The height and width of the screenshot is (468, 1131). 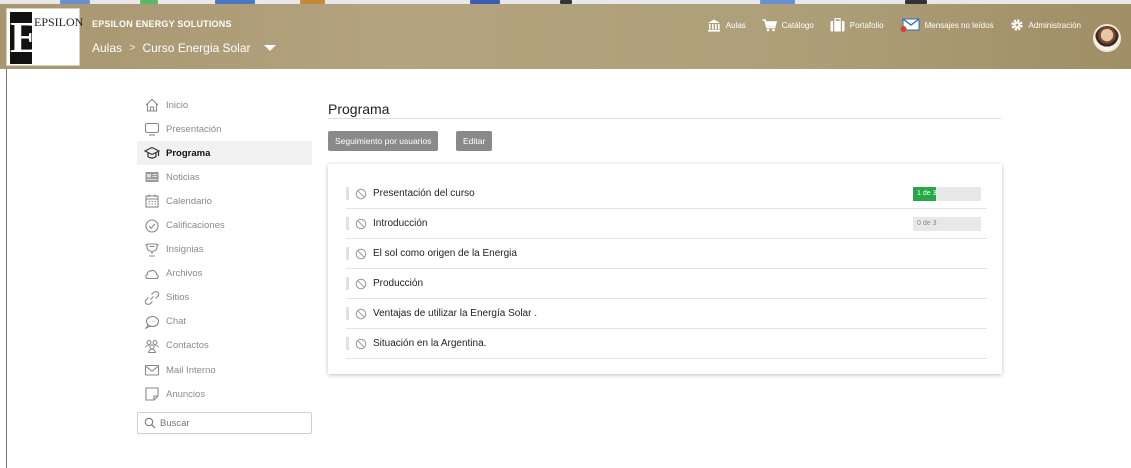 I want to click on nav-aulas: Aulas, so click(x=726, y=25).